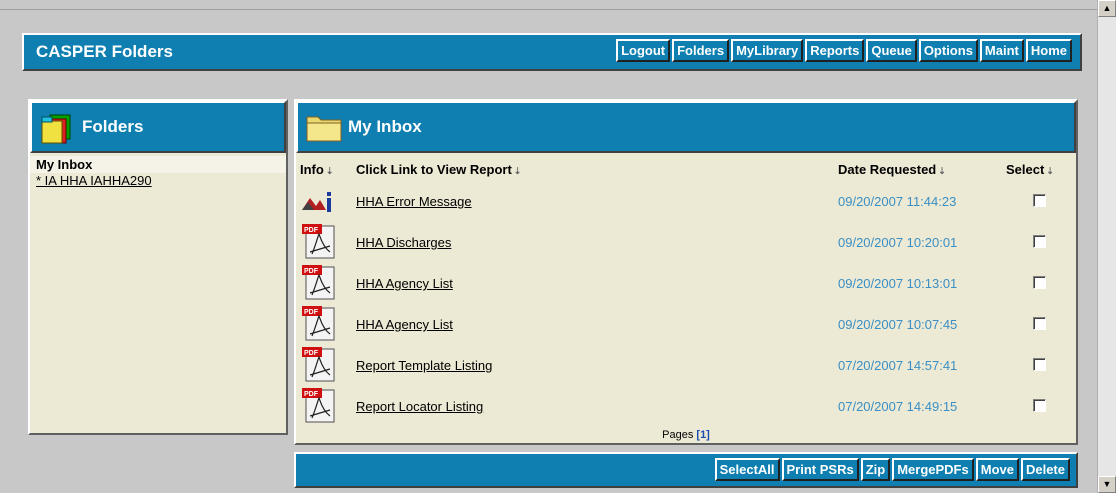 The width and height of the screenshot is (1116, 493). What do you see at coordinates (701, 50) in the screenshot?
I see `nav-folders-button: Folders` at bounding box center [701, 50].